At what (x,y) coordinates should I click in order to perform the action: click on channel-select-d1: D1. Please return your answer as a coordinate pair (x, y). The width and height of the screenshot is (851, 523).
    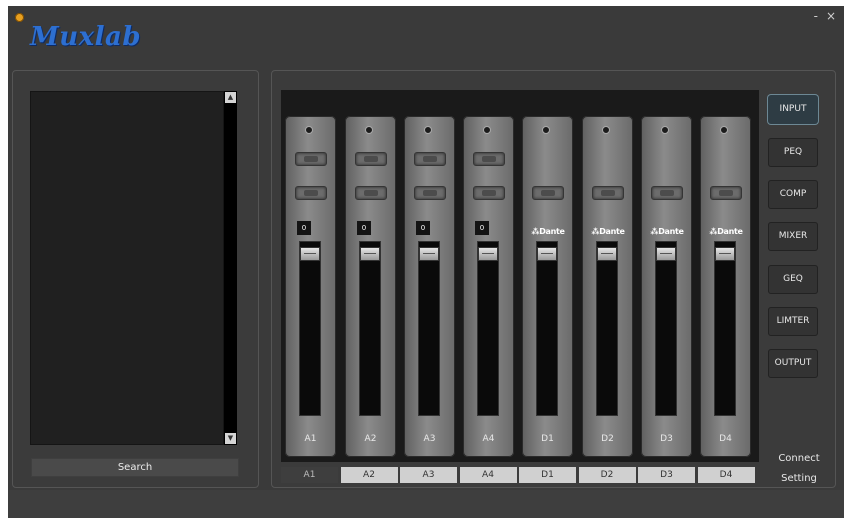
    Looking at the image, I should click on (547, 475).